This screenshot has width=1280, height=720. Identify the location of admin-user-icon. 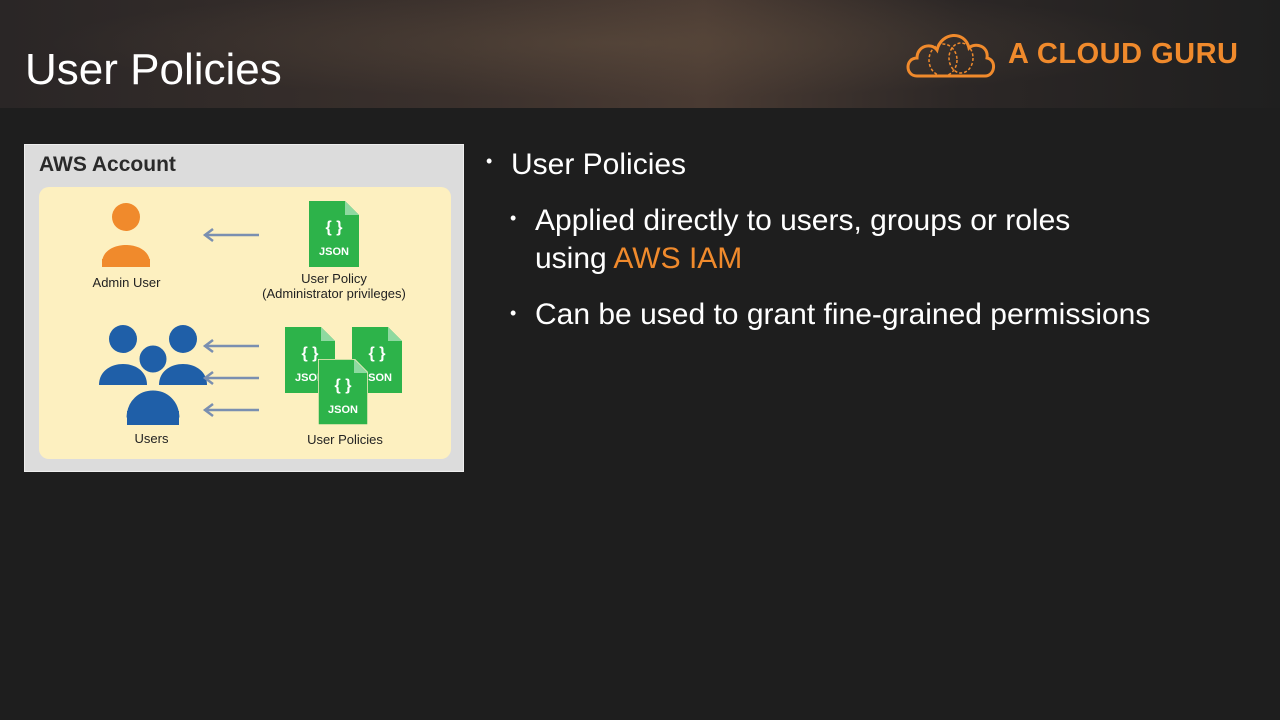
(126, 235).